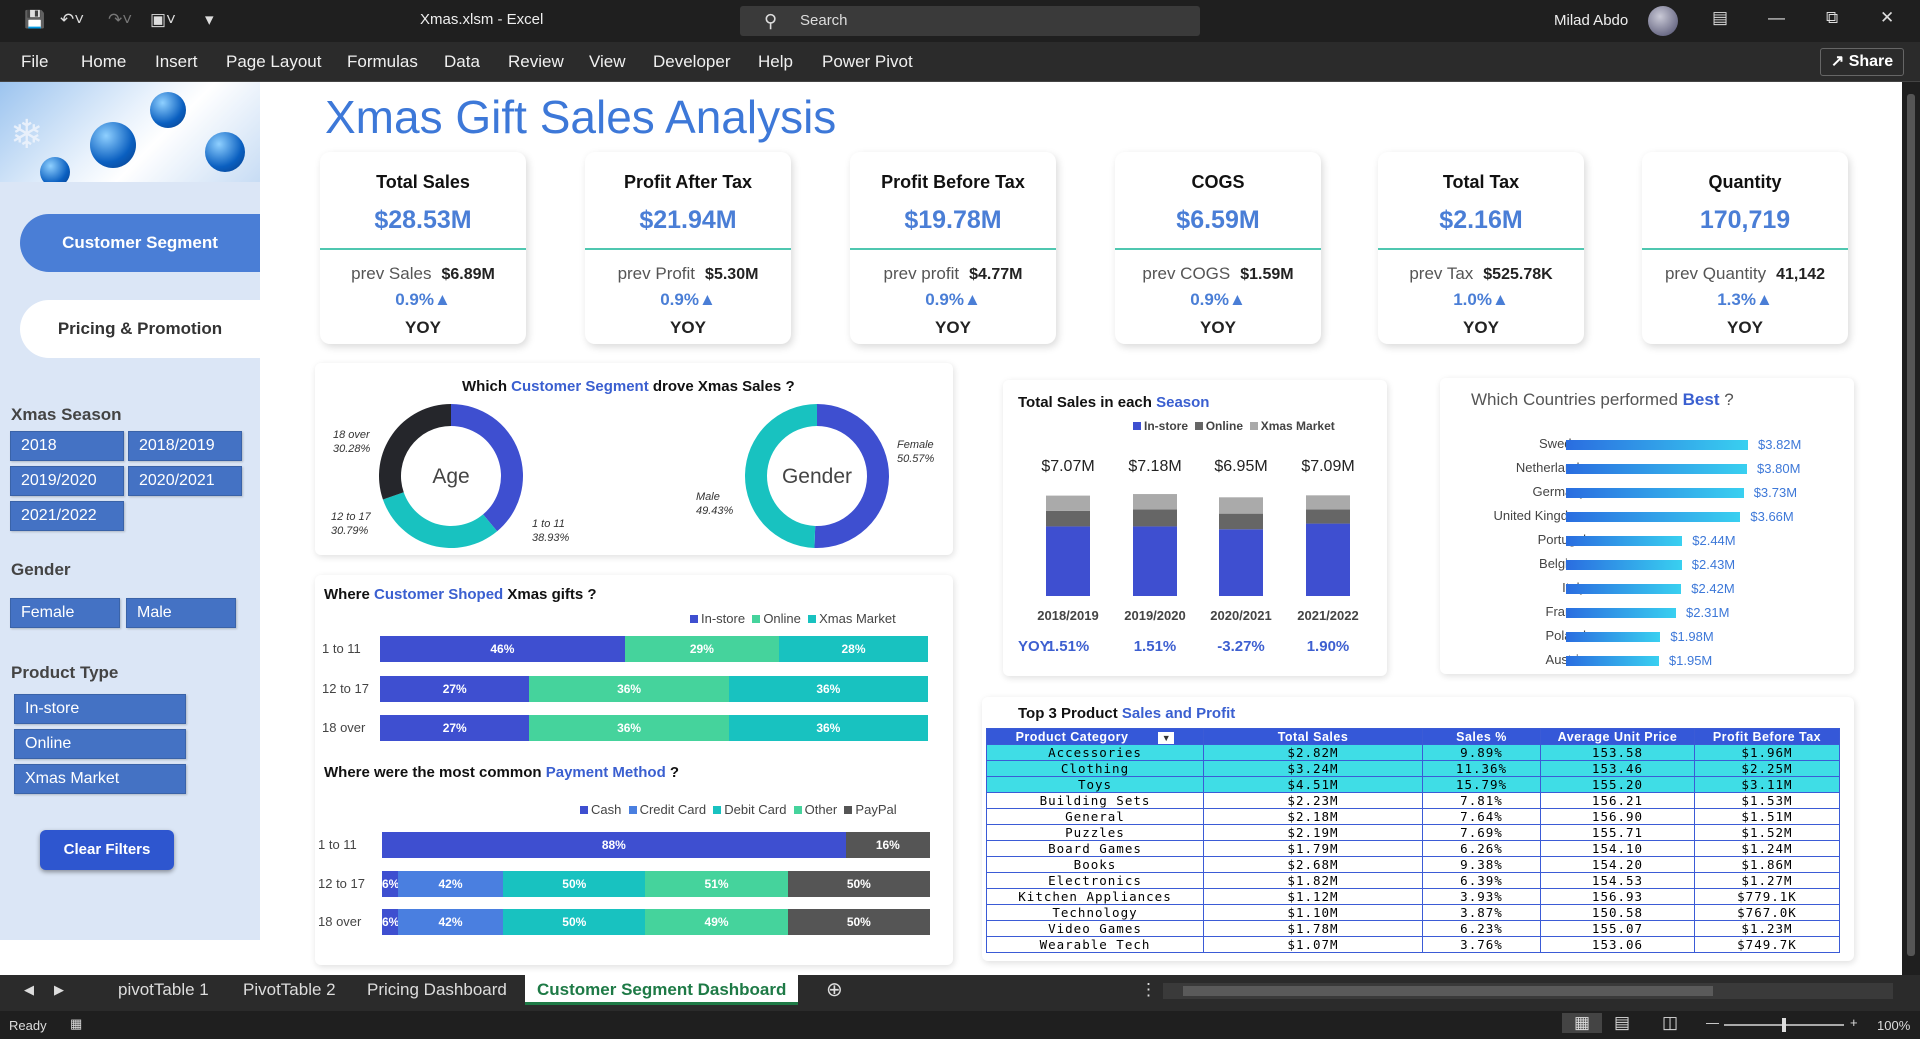 This screenshot has width=1920, height=1039. What do you see at coordinates (72, 20) in the screenshot?
I see `undo-icon: ↶˅` at bounding box center [72, 20].